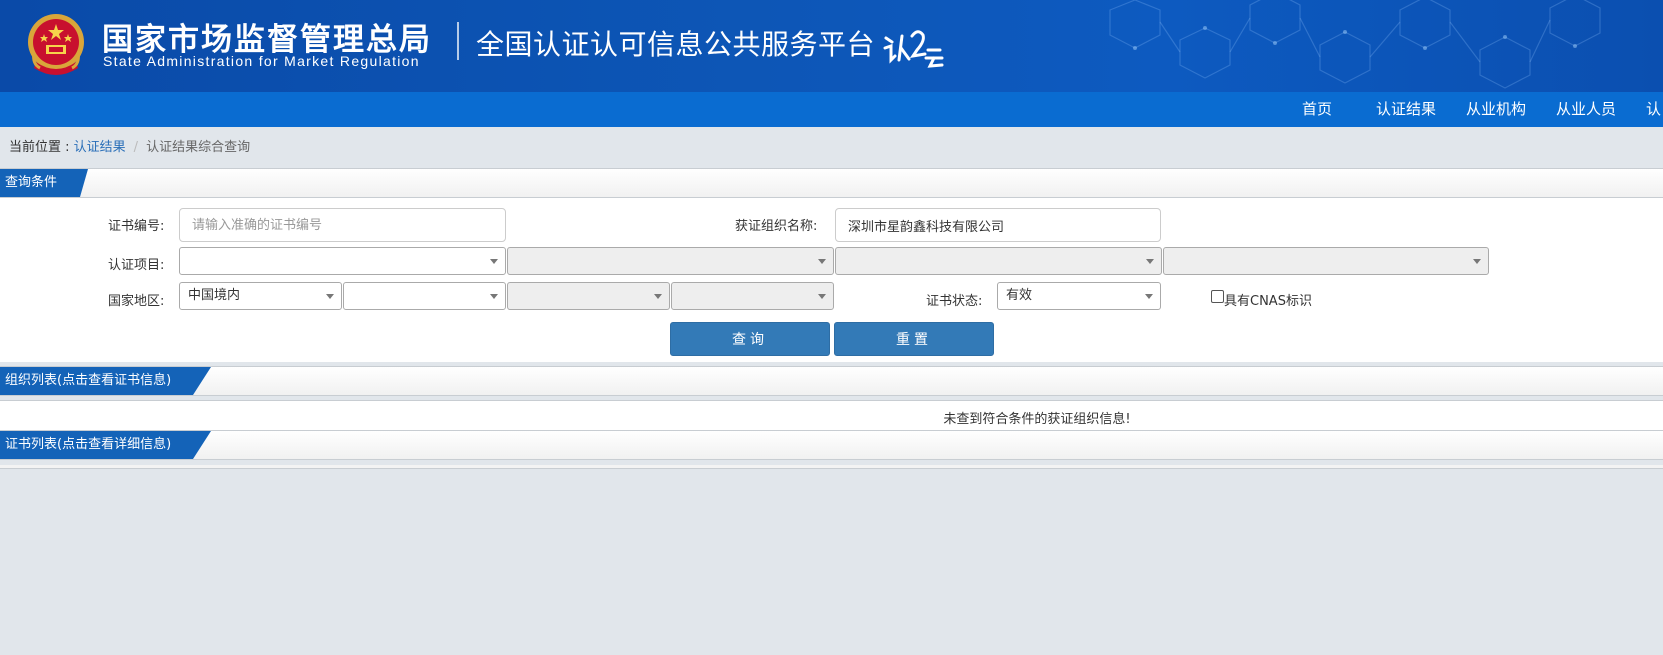 Image resolution: width=1663 pixels, height=655 pixels. I want to click on org-name-input, so click(998, 225).